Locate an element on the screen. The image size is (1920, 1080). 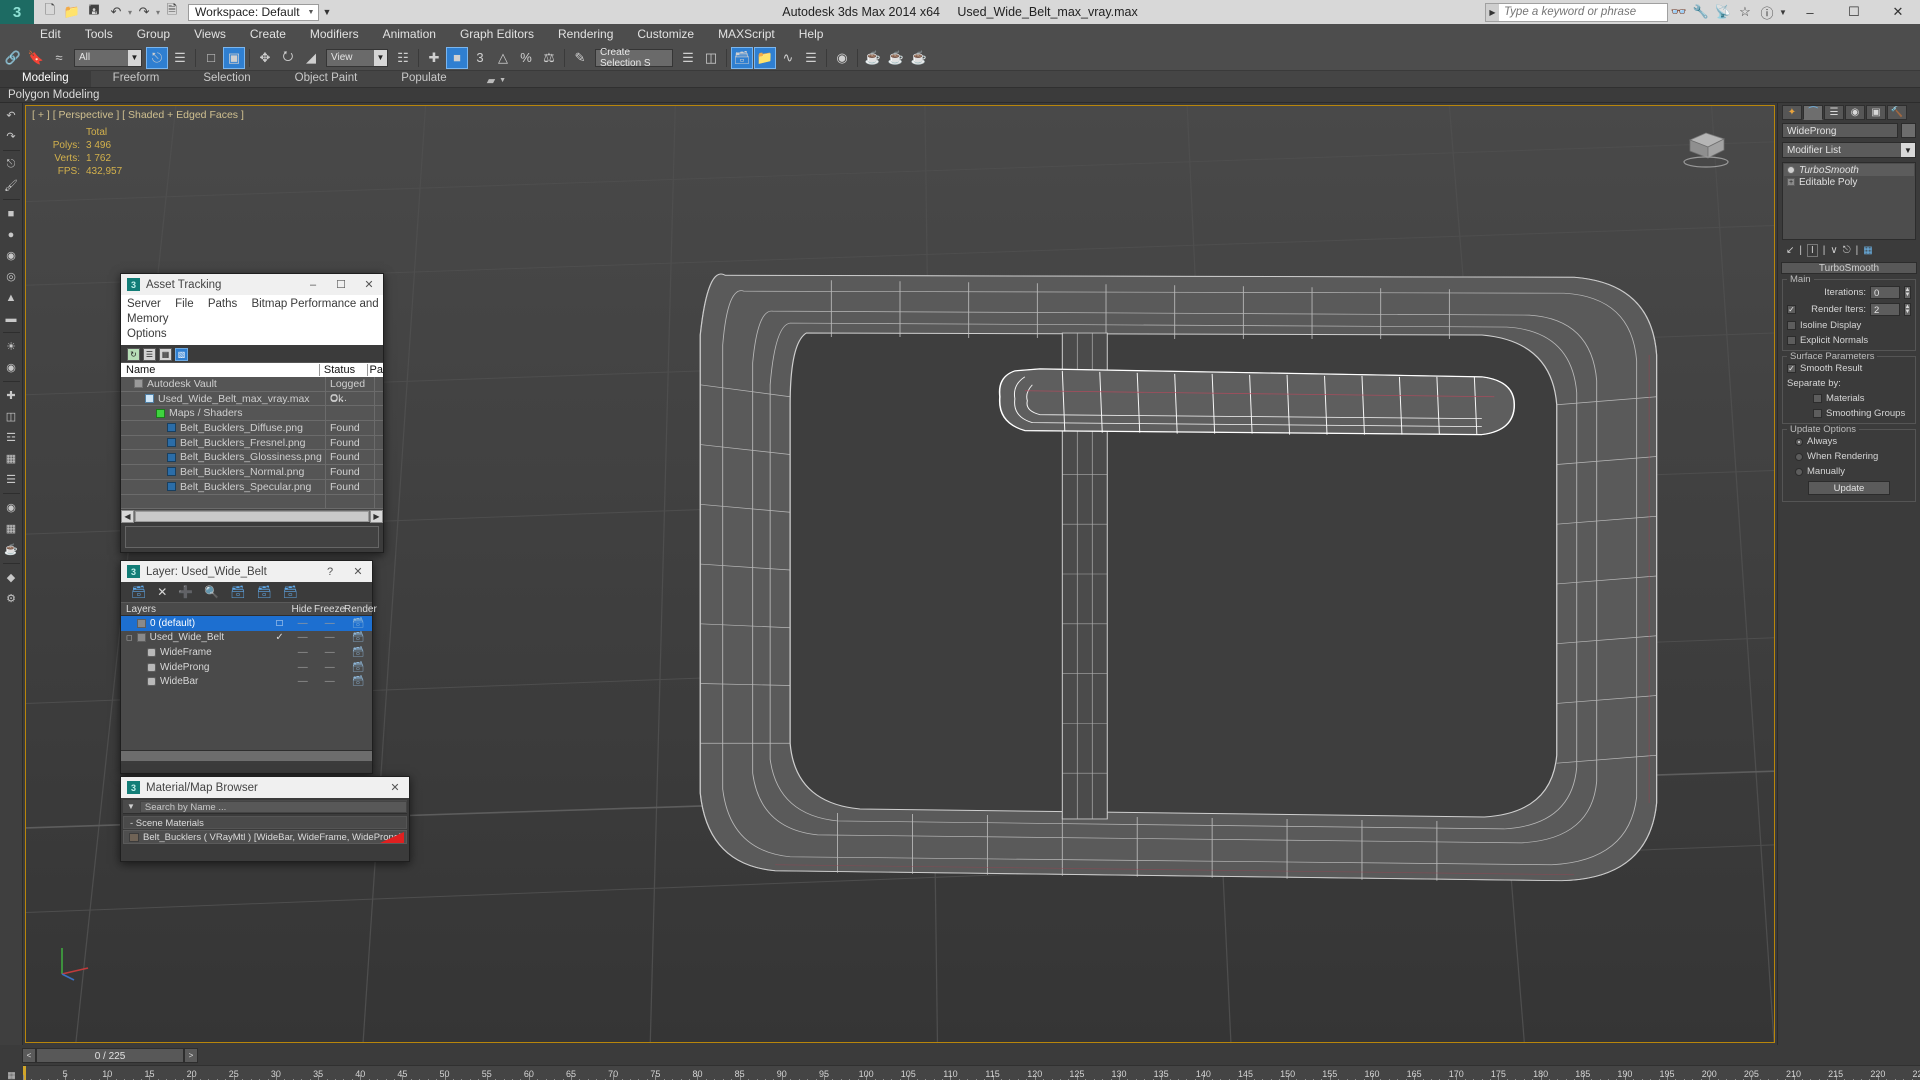
search-dropdown-icon: ▶ is located at coordinates (1492, 12).